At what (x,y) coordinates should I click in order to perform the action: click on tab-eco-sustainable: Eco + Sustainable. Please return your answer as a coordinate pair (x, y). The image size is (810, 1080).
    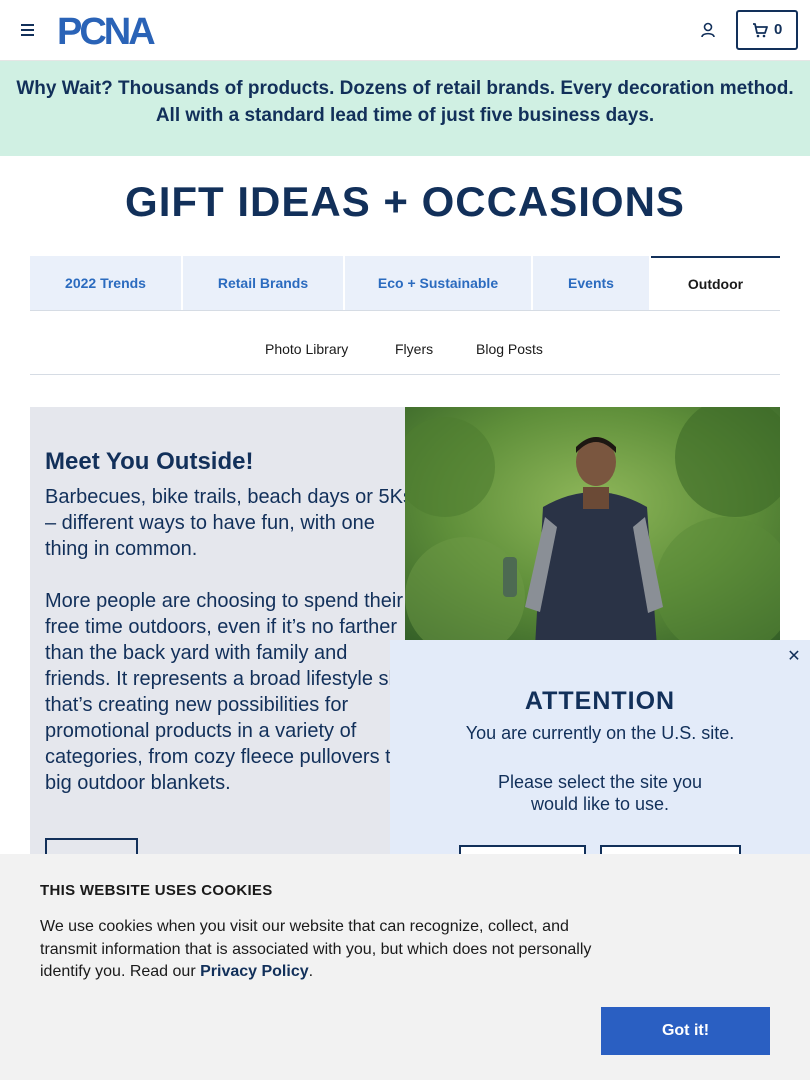
    Looking at the image, I should click on (439, 283).